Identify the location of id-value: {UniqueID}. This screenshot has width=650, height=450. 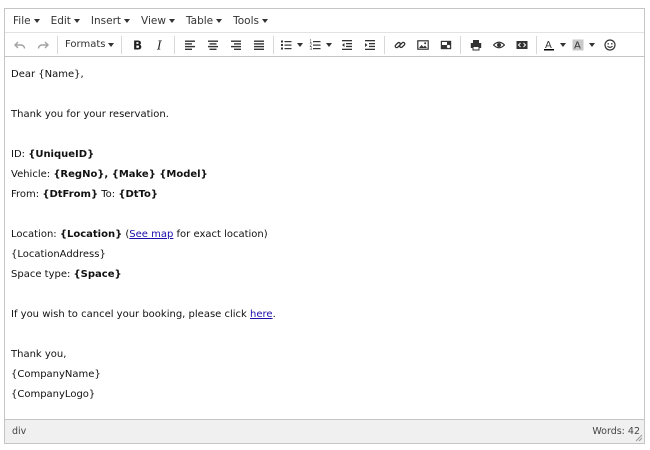
(61, 154).